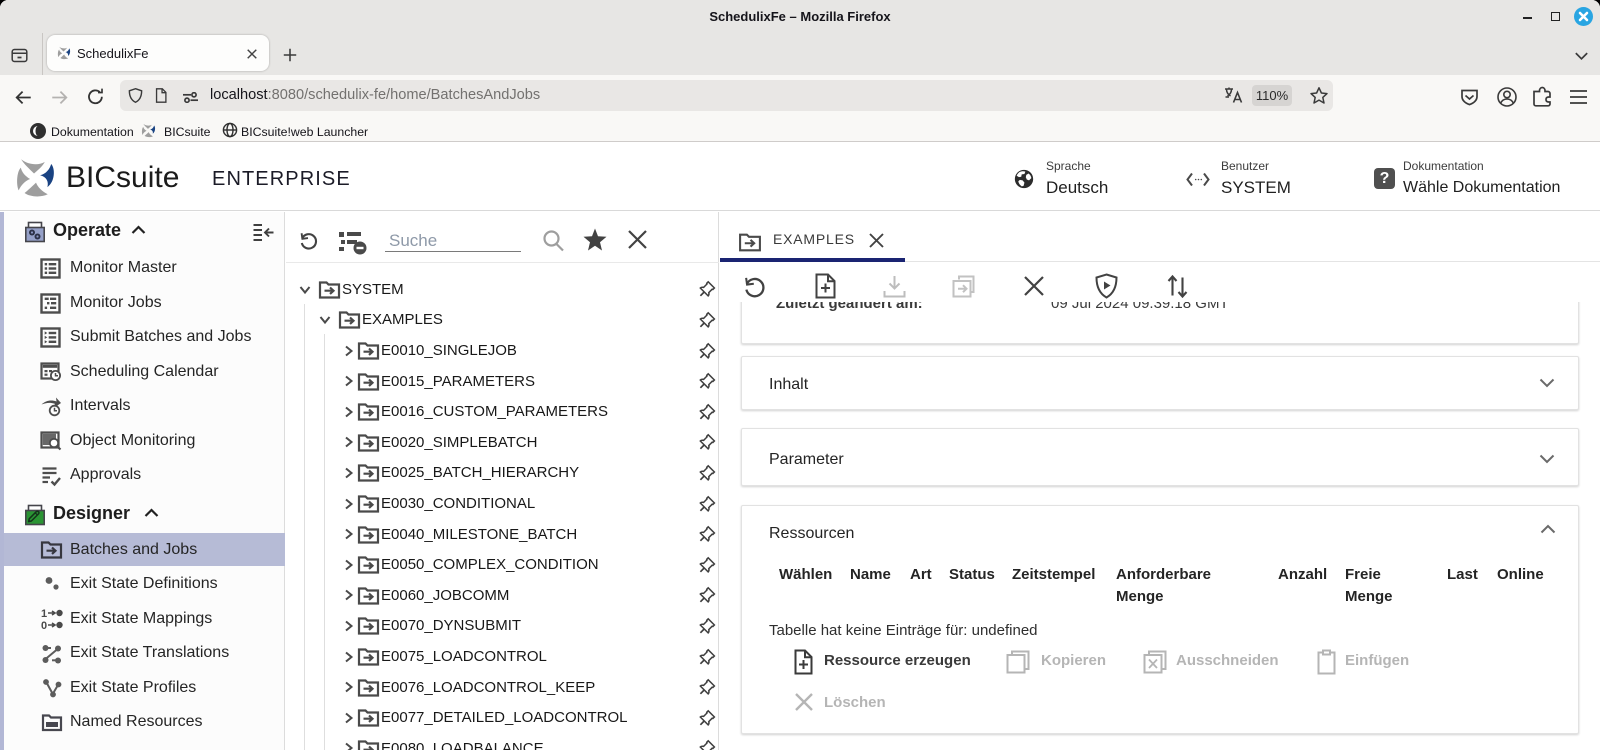 The image size is (1600, 750). Describe the element at coordinates (44, 625) in the screenshot. I see `svg-text: 0` at that location.